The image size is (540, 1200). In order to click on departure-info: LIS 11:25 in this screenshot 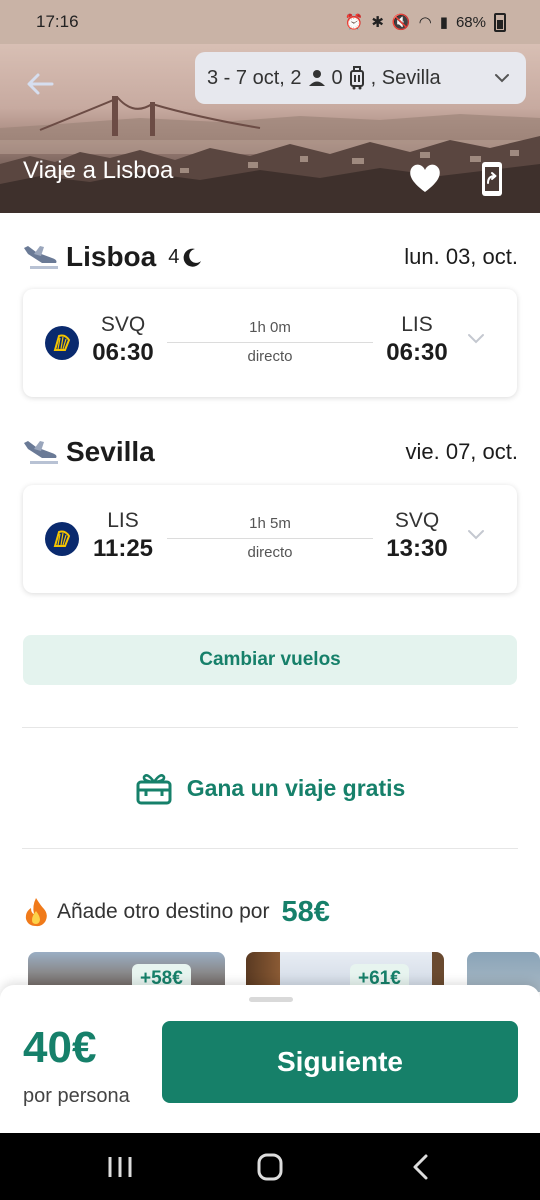, I will do `click(123, 536)`.